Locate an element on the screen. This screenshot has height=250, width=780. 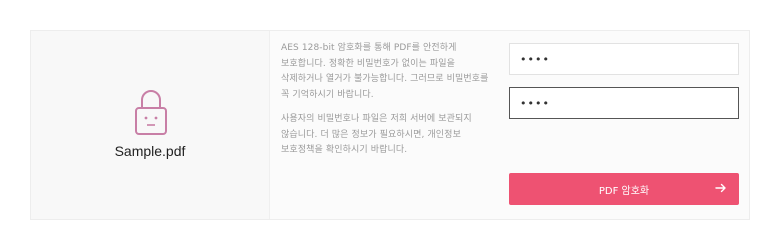
password-form is located at coordinates (624, 81).